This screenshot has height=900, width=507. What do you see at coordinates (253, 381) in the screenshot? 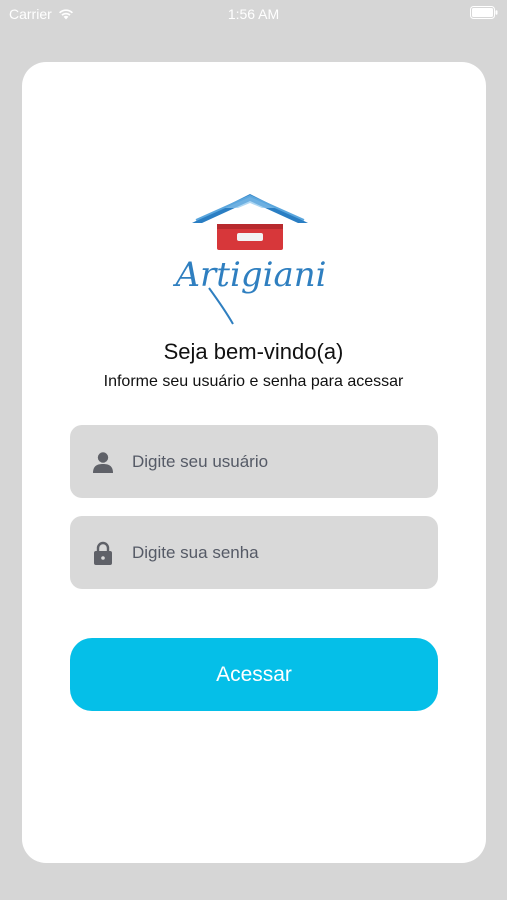
I see `welcome-subtitle: Informe seu usuário e senha para acessar` at bounding box center [253, 381].